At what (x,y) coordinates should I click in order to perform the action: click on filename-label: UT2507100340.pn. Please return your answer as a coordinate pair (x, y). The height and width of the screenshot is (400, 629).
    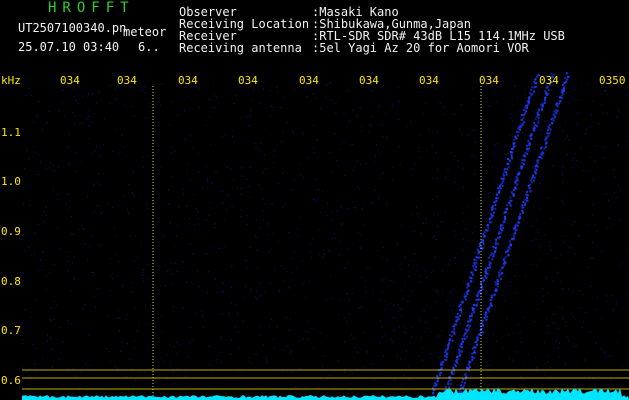
    Looking at the image, I should click on (72, 28).